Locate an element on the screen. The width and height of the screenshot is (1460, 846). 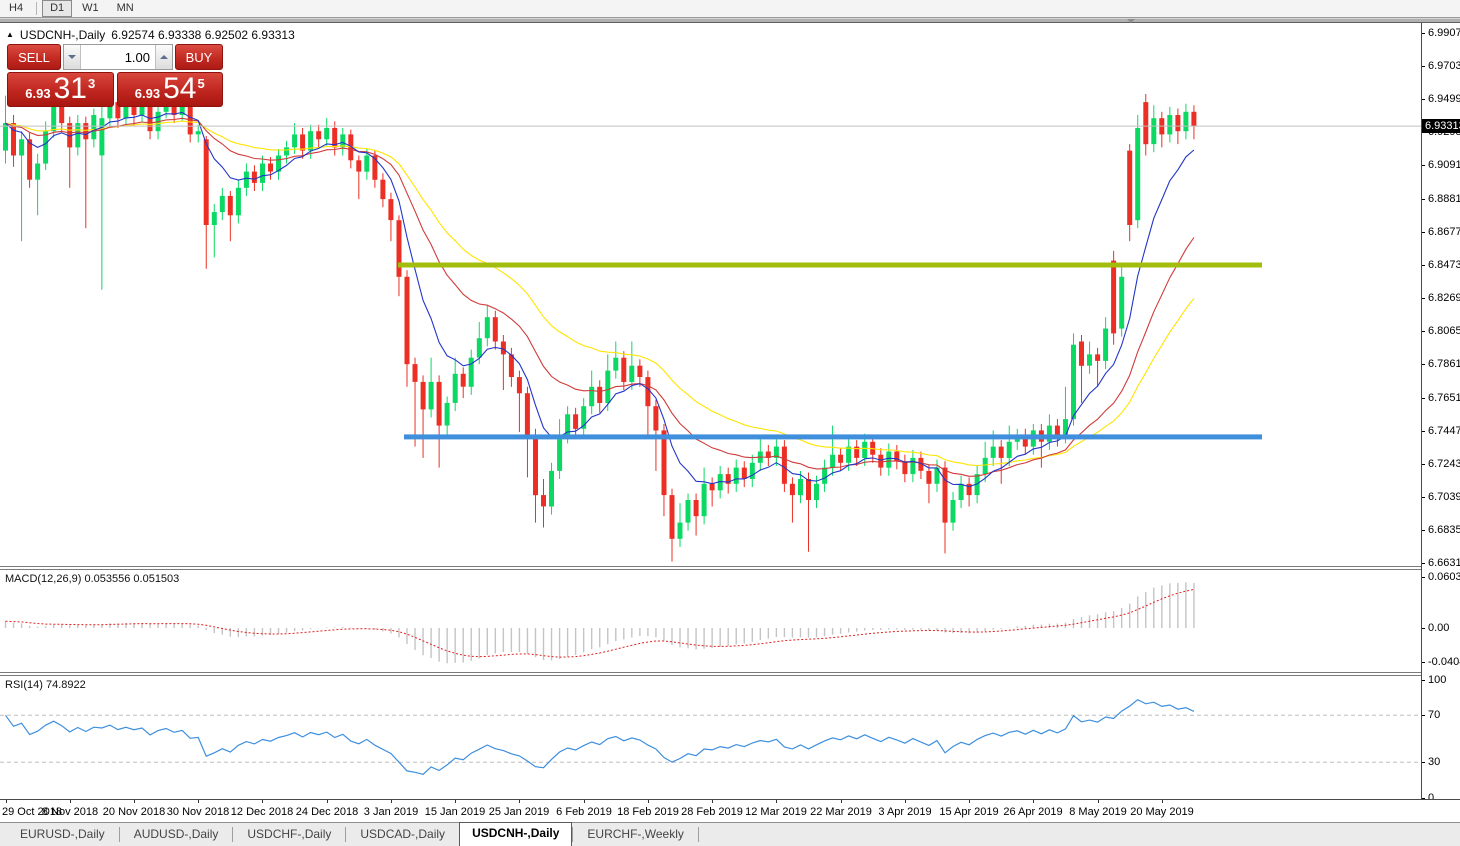
volume-spinner is located at coordinates (118, 57).